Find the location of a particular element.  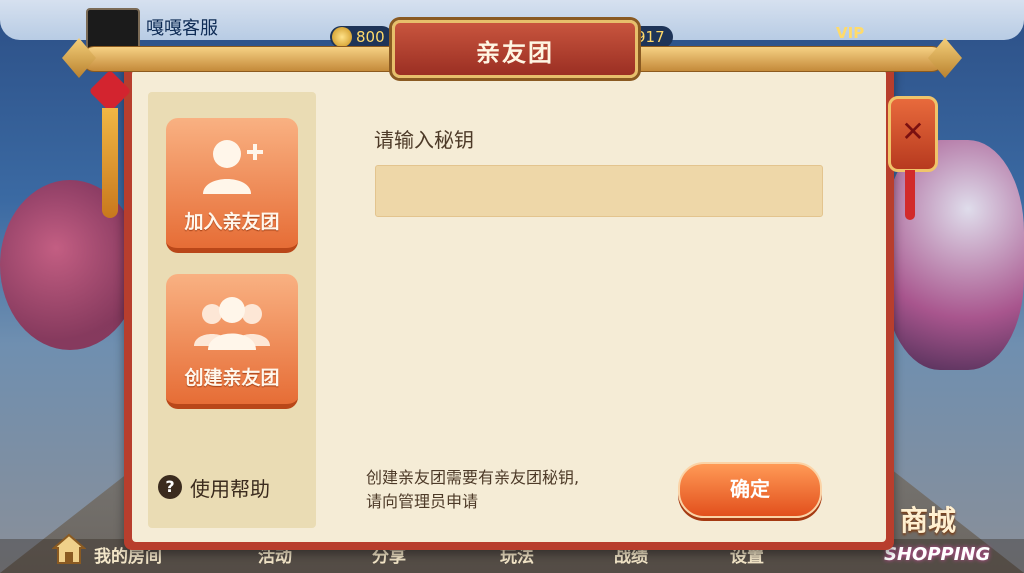

confirm-button: 确定 is located at coordinates (750, 490).